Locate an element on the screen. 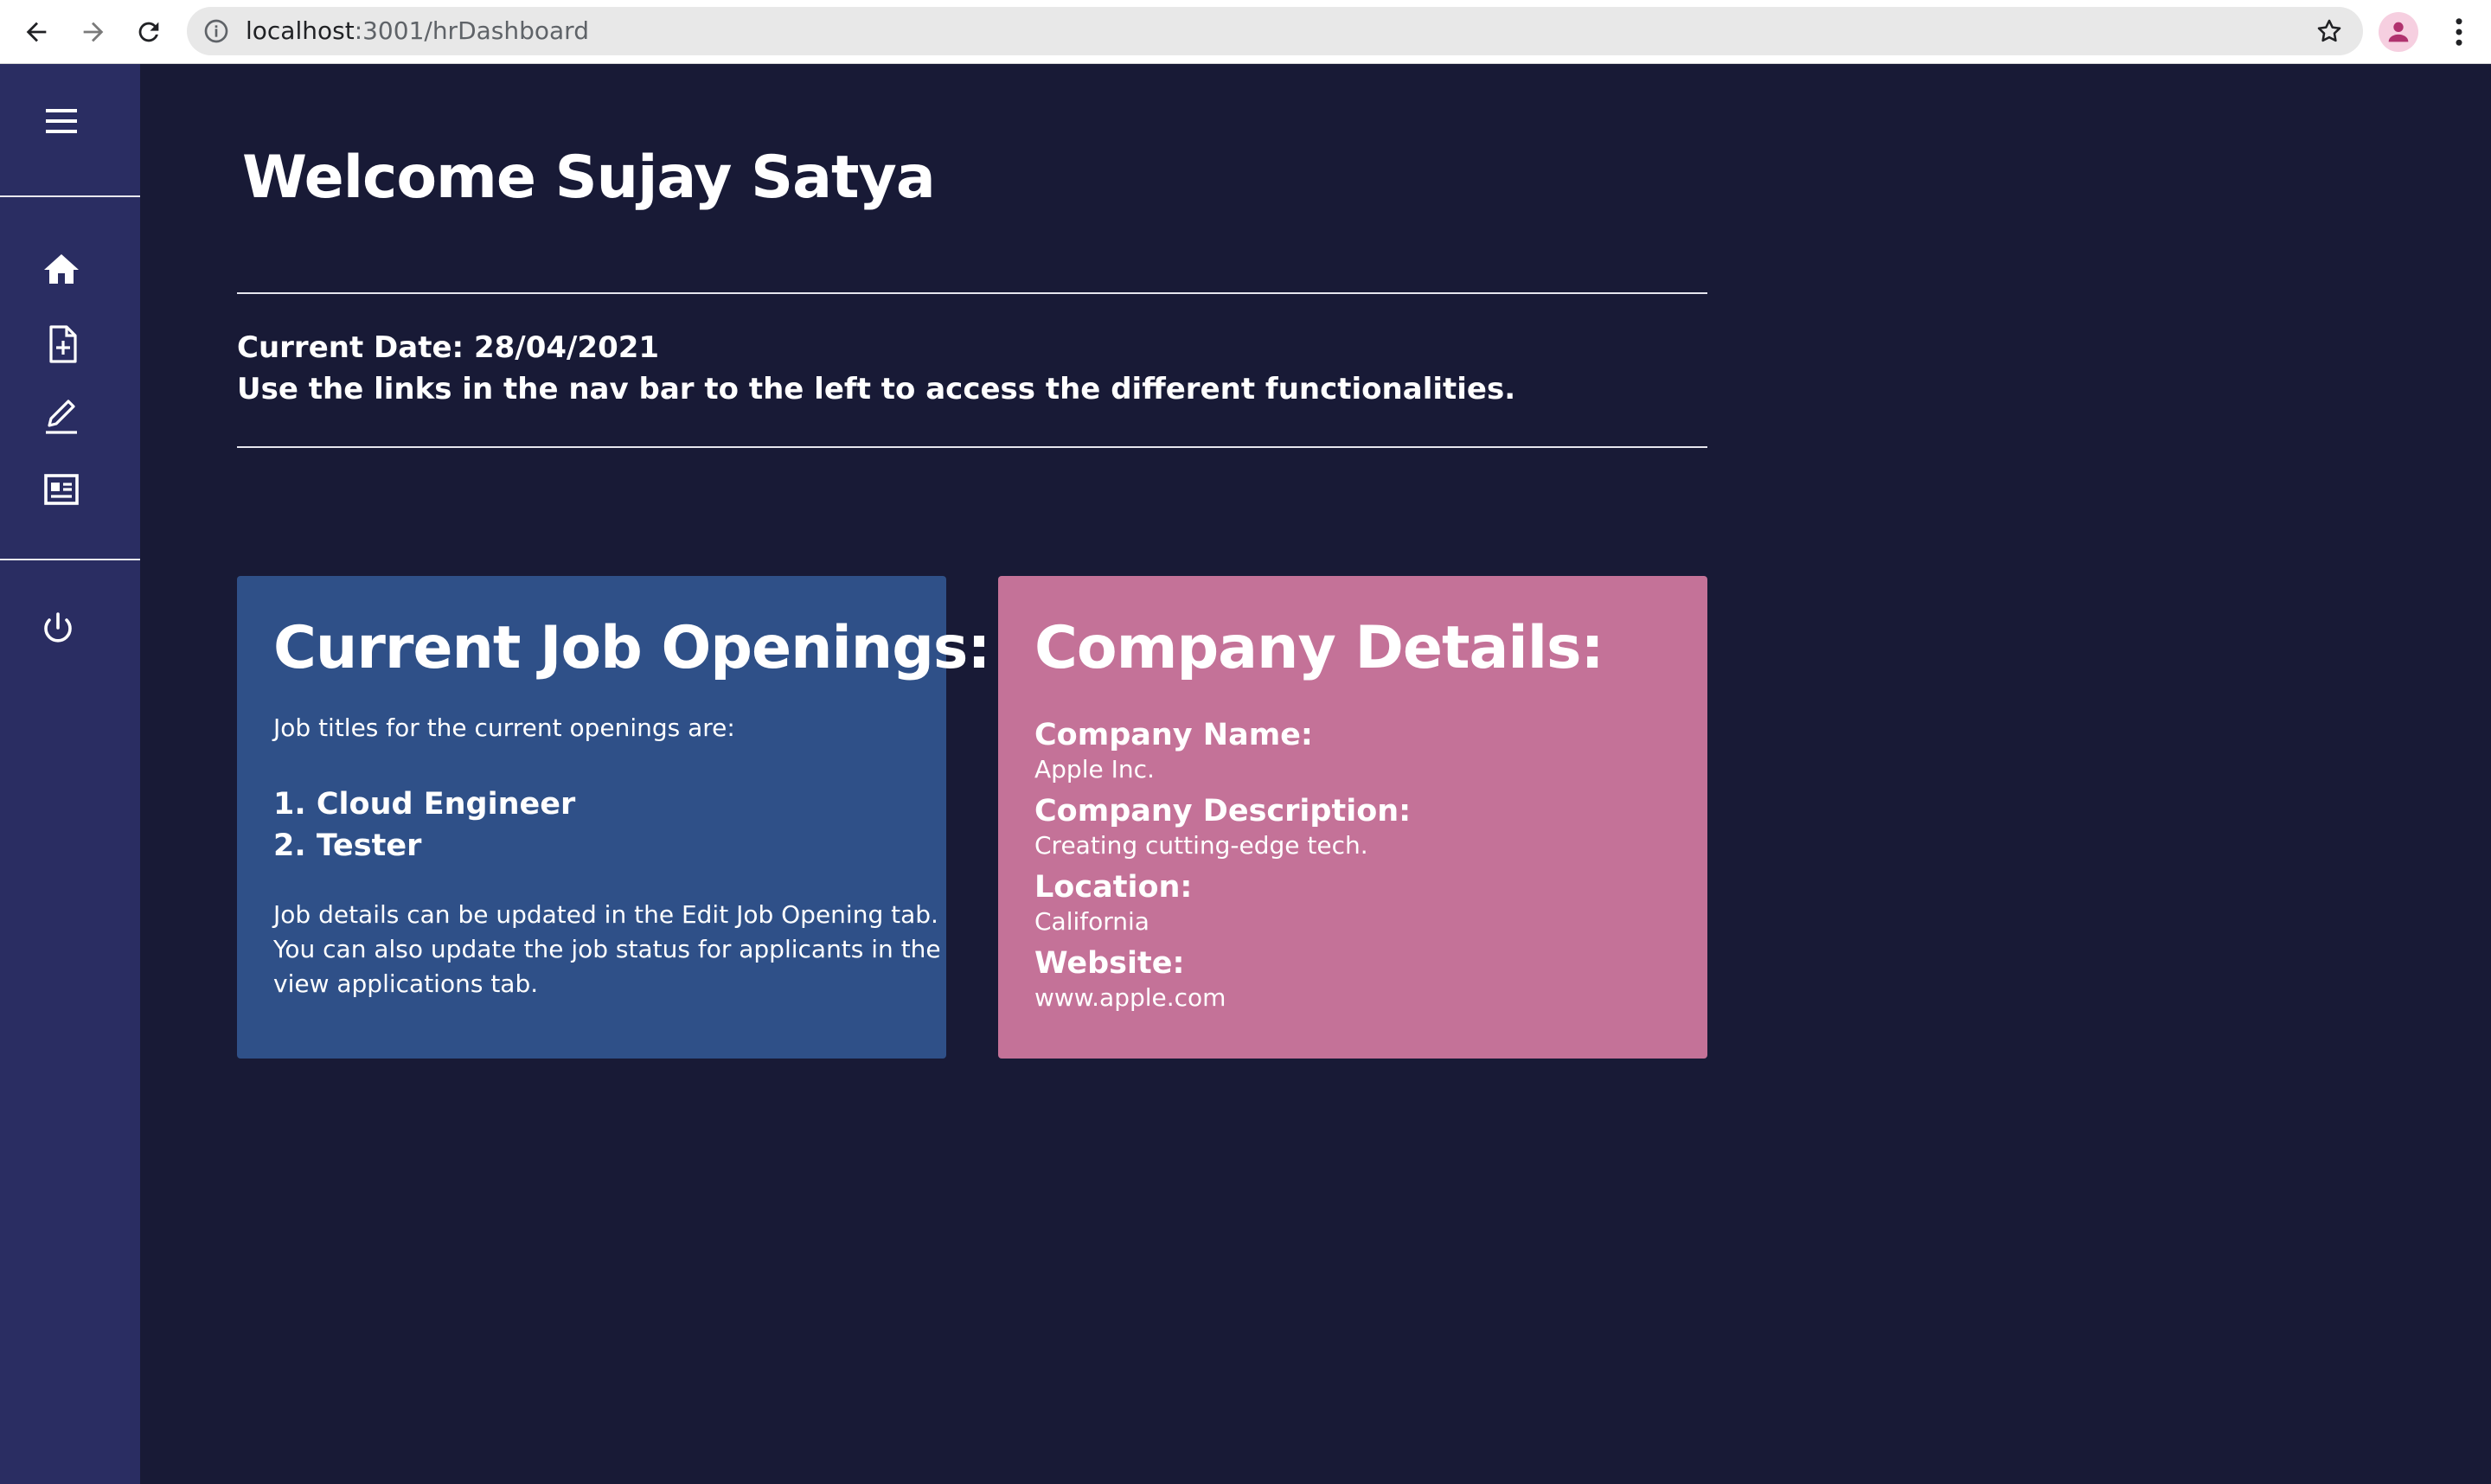  sidebar-menu-toggle is located at coordinates (61, 122).